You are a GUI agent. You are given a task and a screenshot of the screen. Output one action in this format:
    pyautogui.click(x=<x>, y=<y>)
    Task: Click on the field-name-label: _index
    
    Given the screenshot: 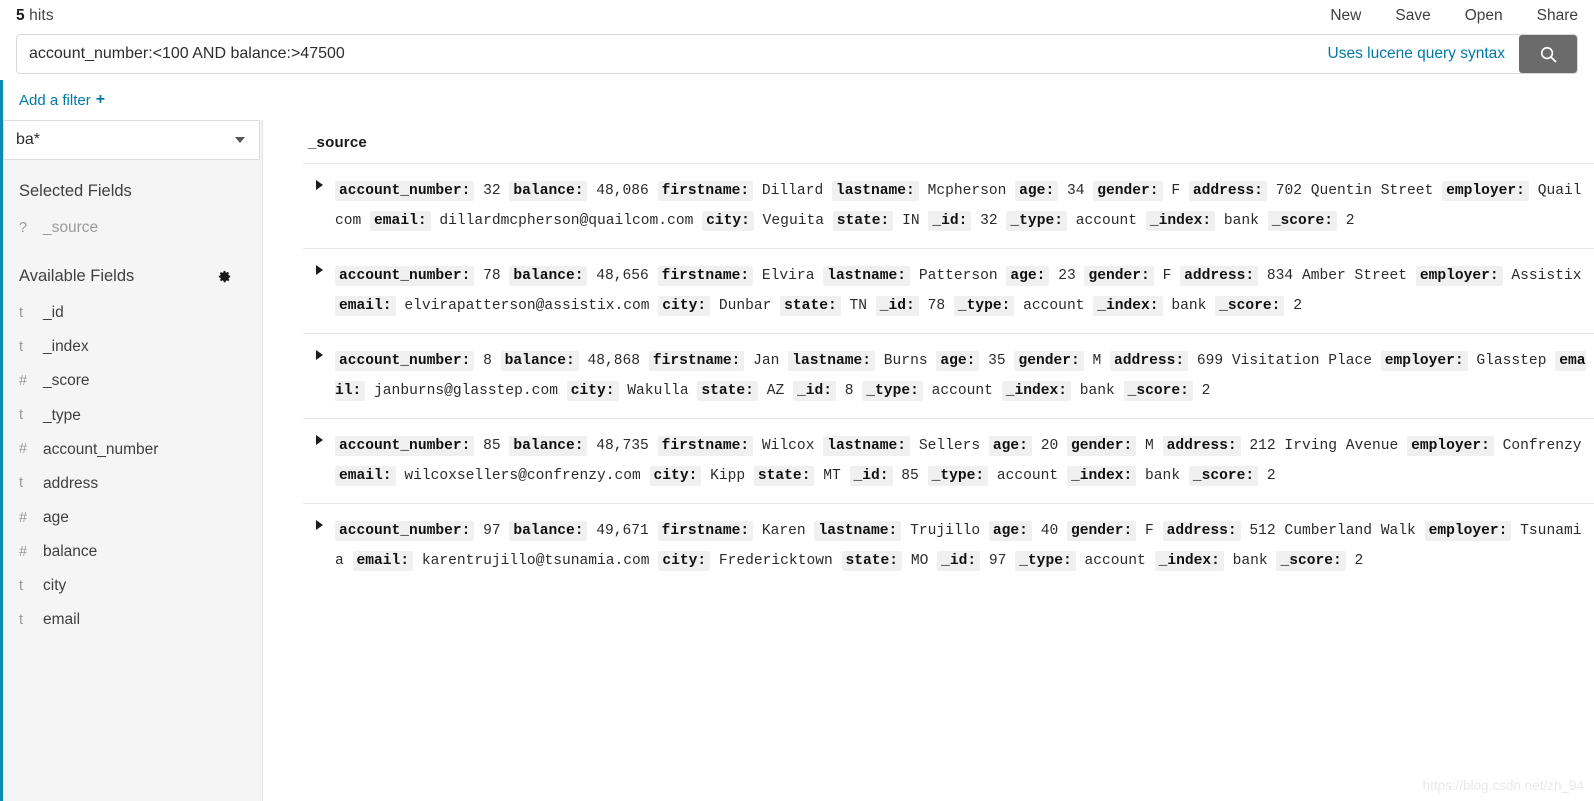 What is the action you would take?
    pyautogui.click(x=66, y=347)
    